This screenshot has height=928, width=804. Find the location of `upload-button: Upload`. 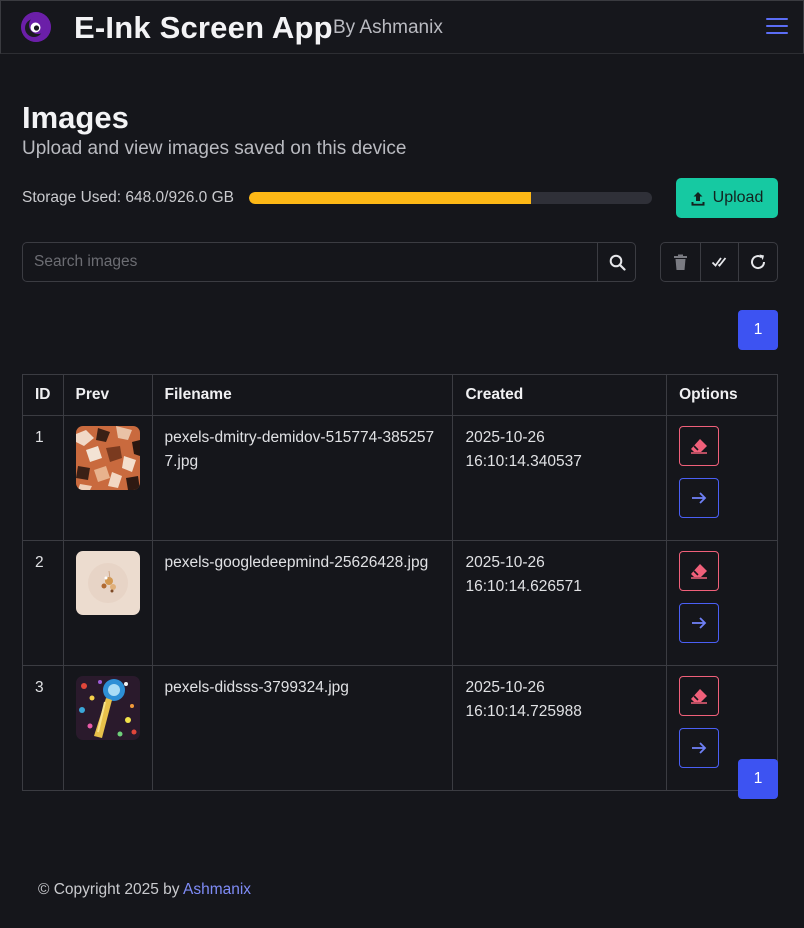

upload-button: Upload is located at coordinates (727, 198).